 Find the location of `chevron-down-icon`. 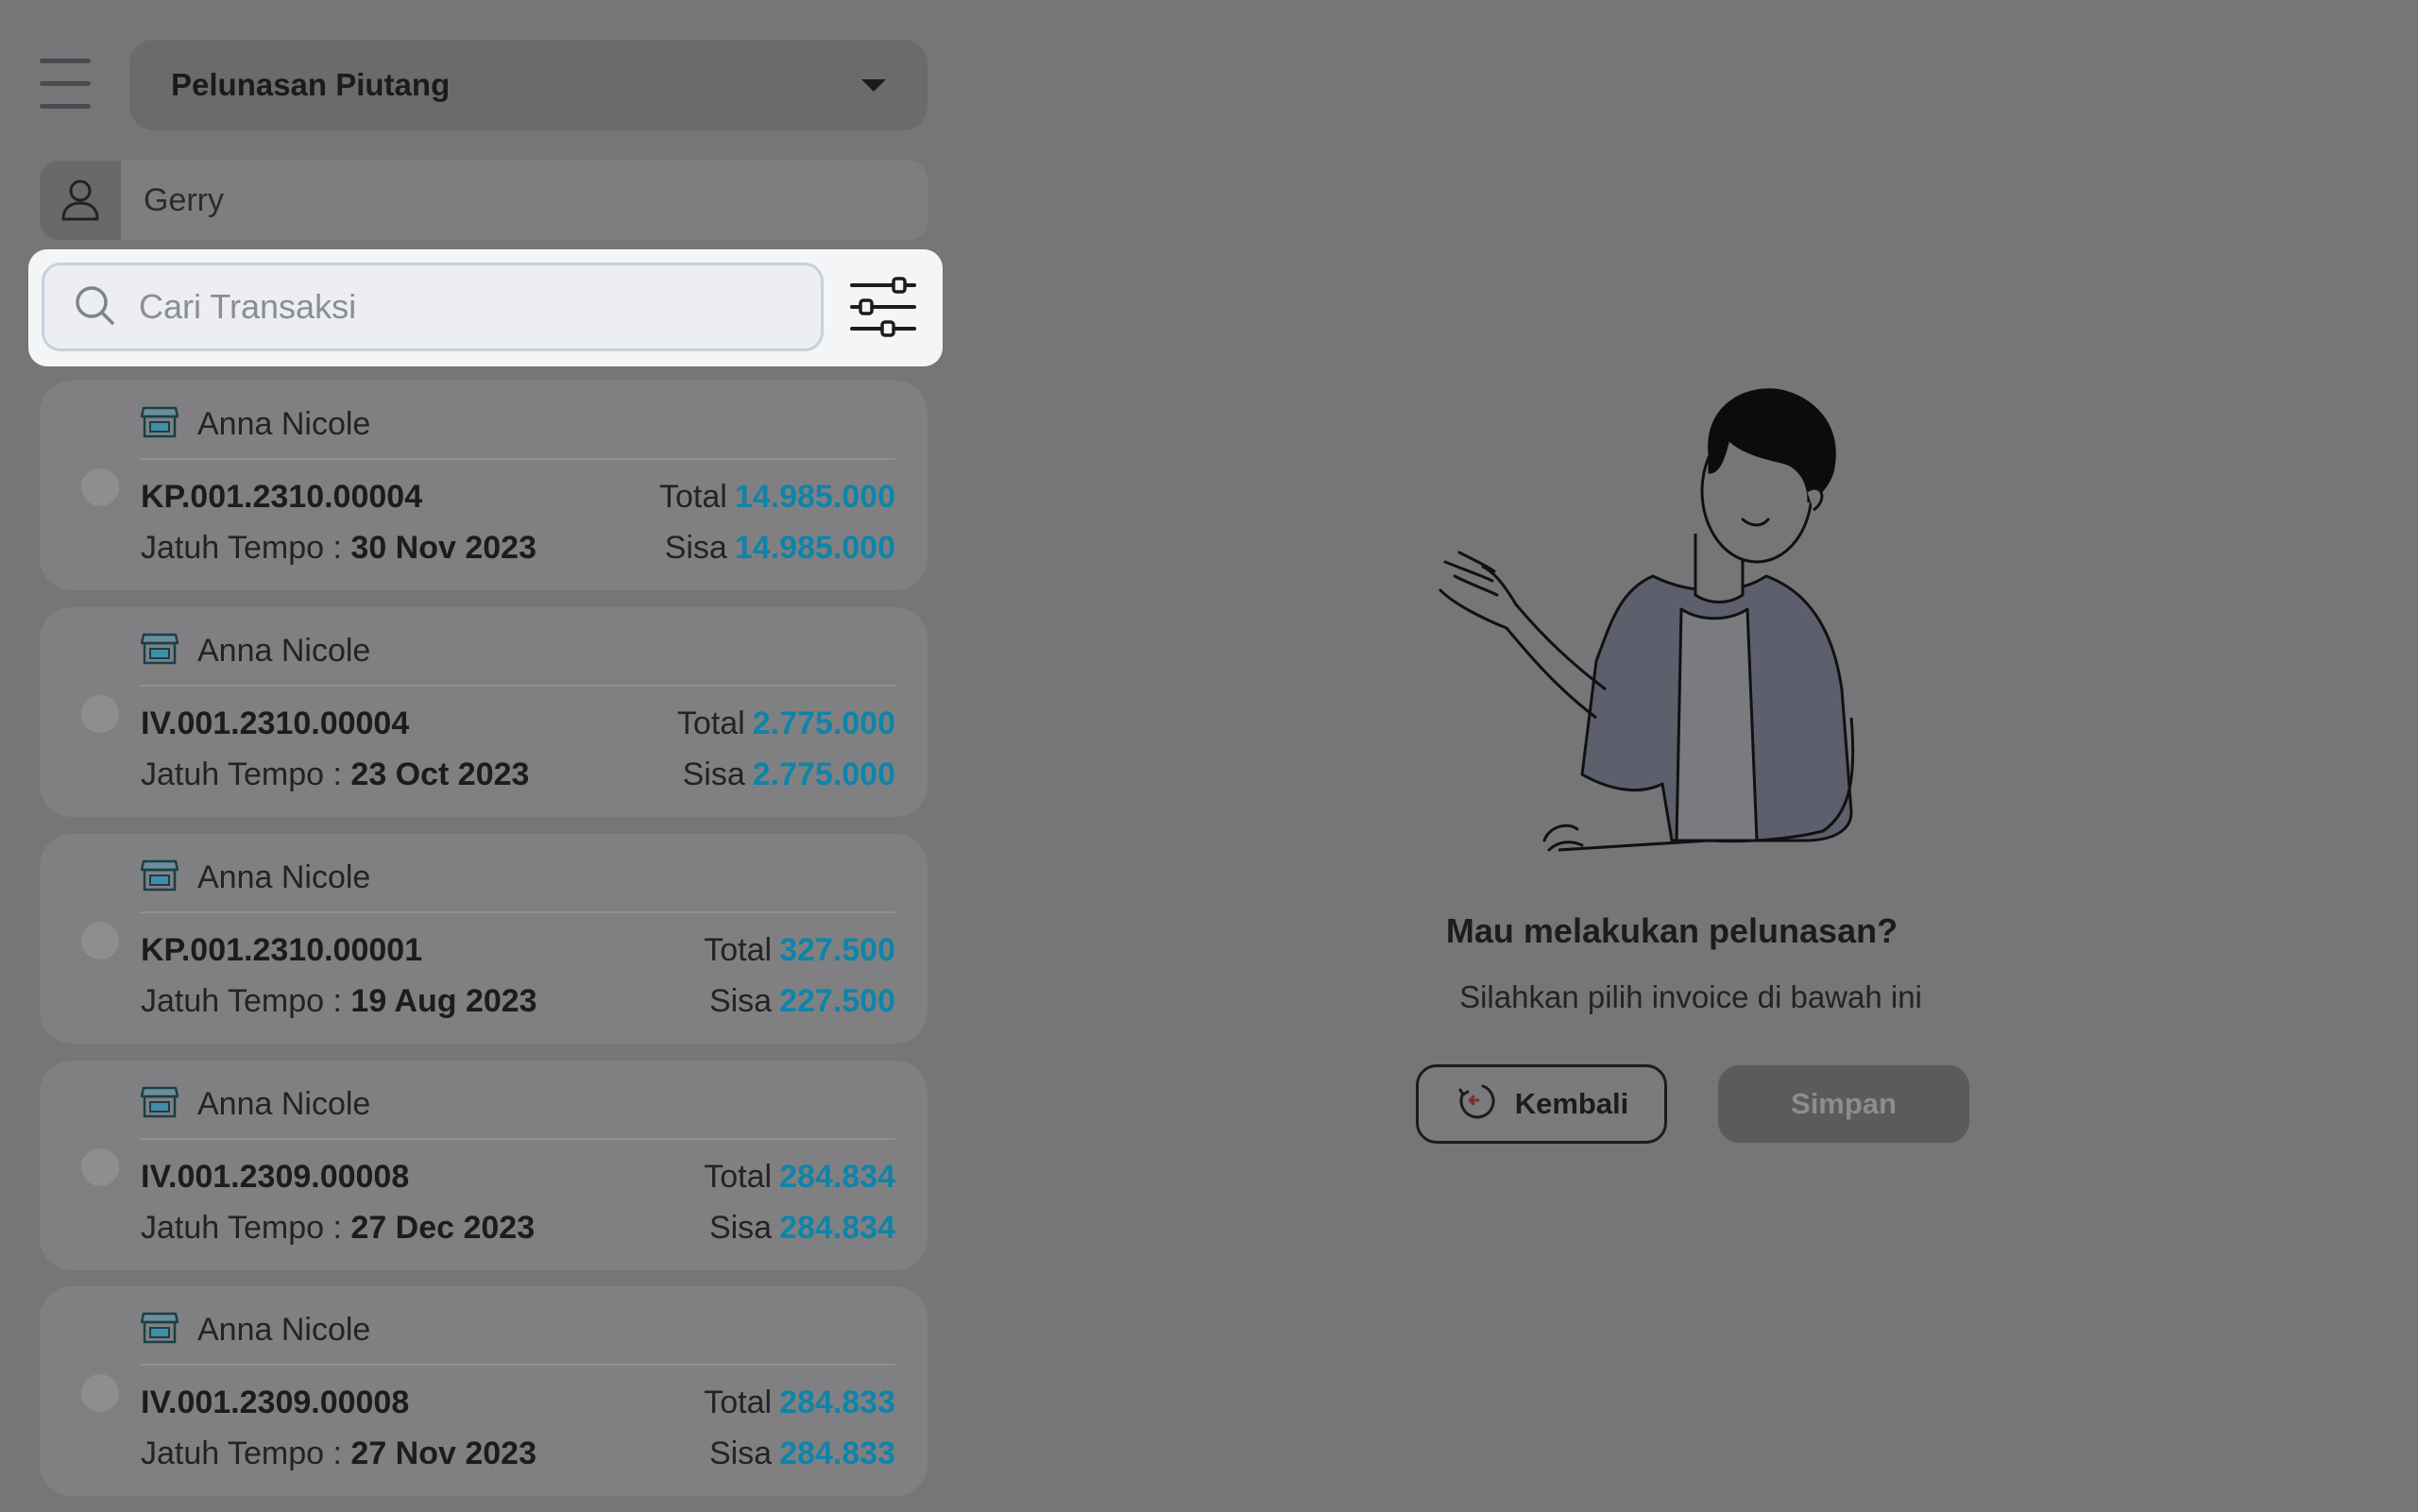

chevron-down-icon is located at coordinates (874, 85).